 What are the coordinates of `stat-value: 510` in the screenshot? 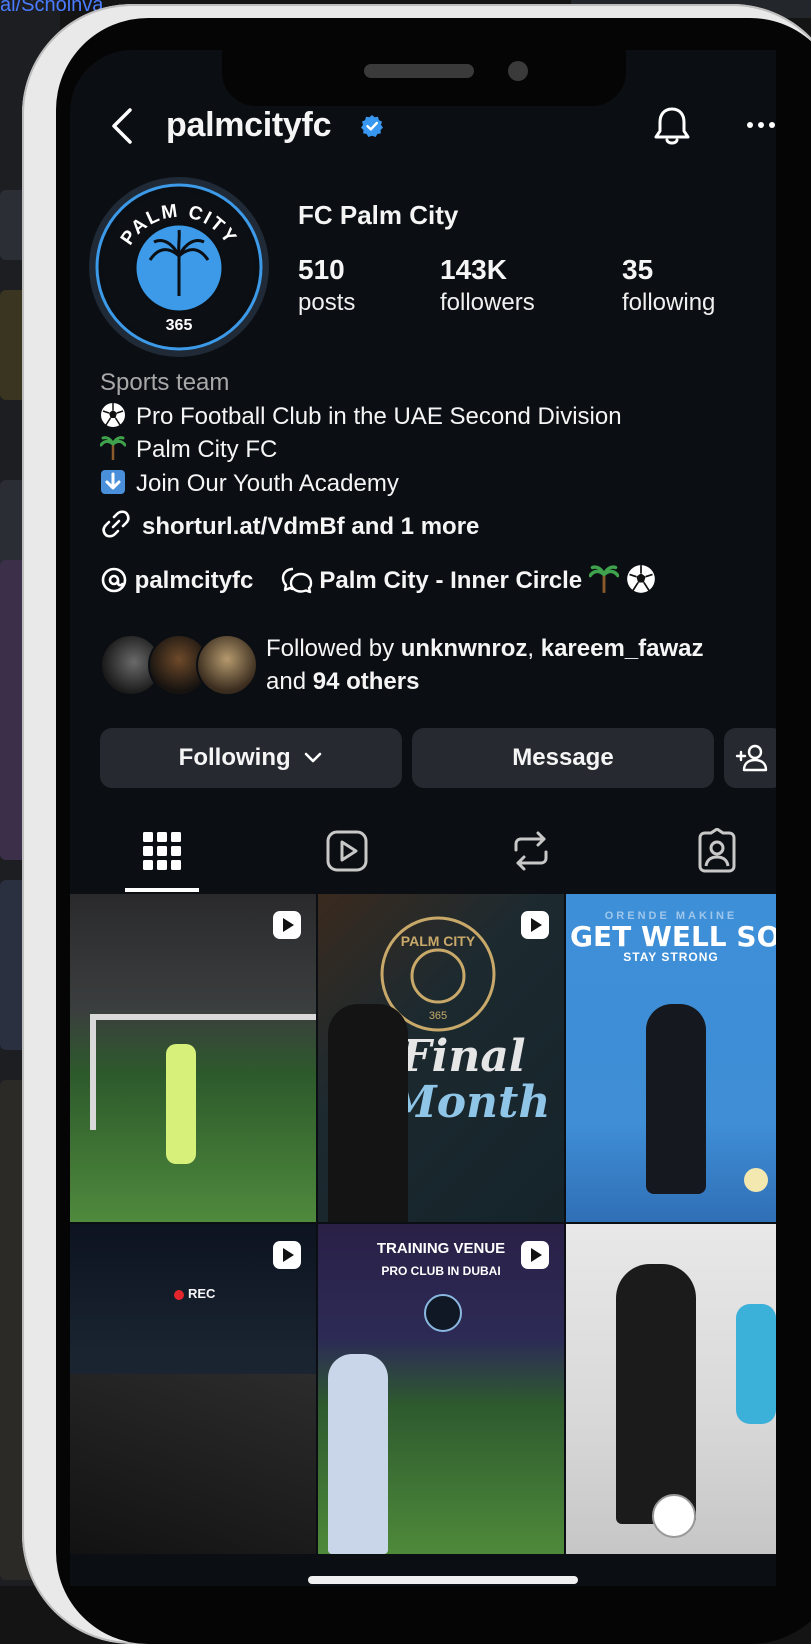 It's located at (321, 269).